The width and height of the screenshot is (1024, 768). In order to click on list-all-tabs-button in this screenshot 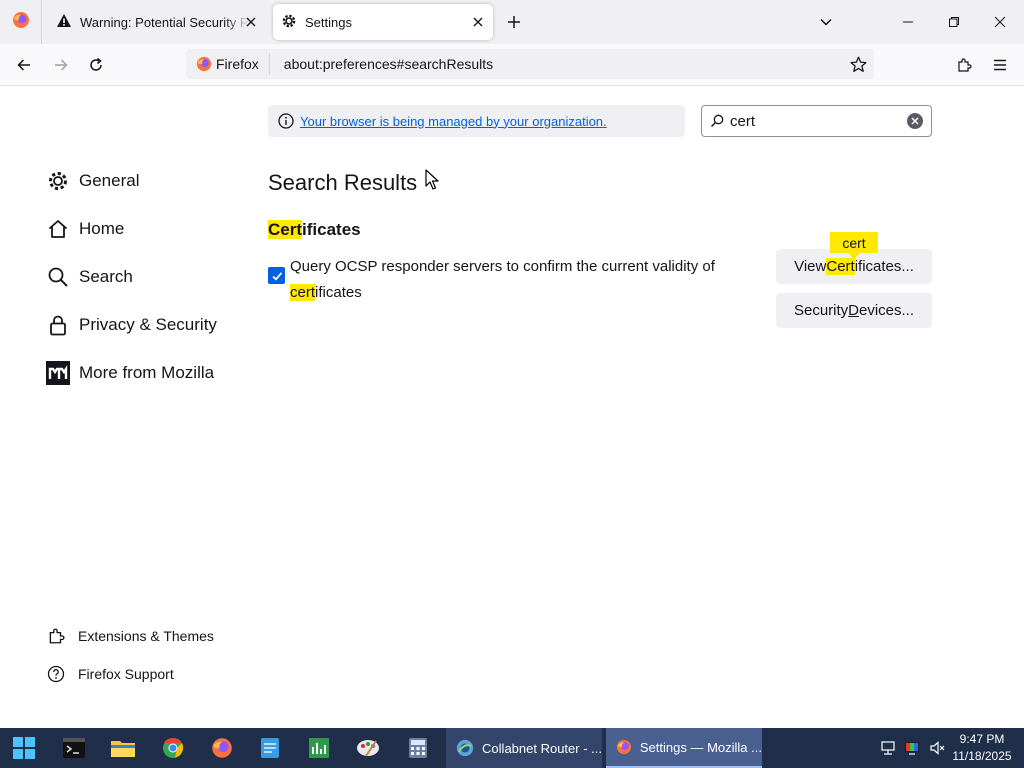, I will do `click(826, 22)`.